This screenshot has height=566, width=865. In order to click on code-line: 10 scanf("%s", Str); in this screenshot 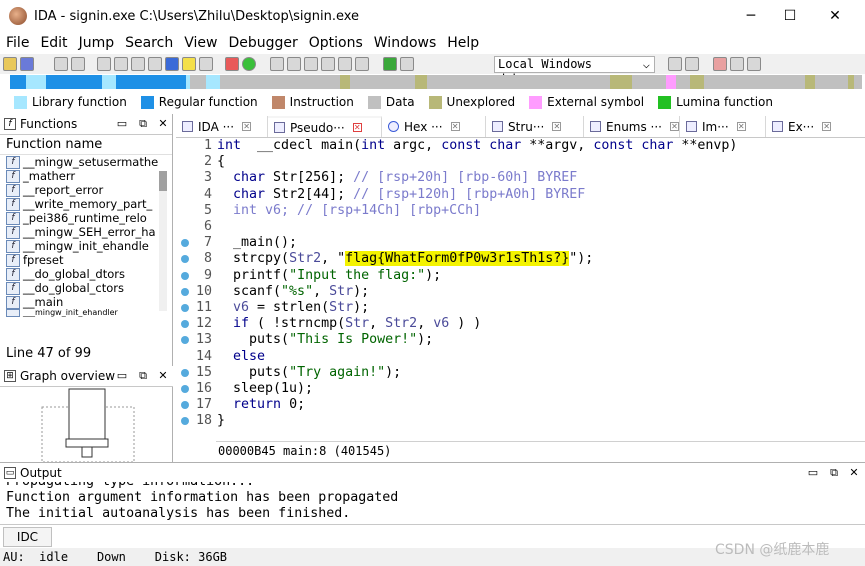, I will do `click(520, 292)`.